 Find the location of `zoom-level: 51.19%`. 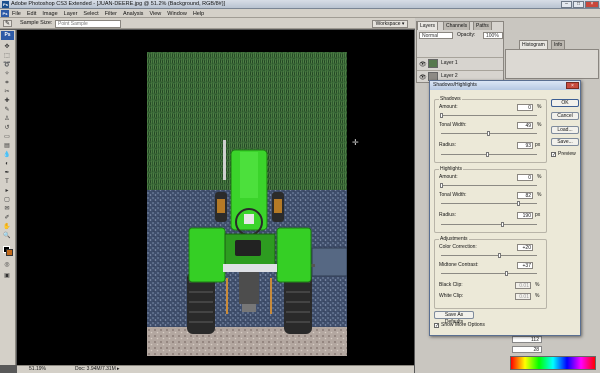

zoom-level: 51.19% is located at coordinates (37, 369).